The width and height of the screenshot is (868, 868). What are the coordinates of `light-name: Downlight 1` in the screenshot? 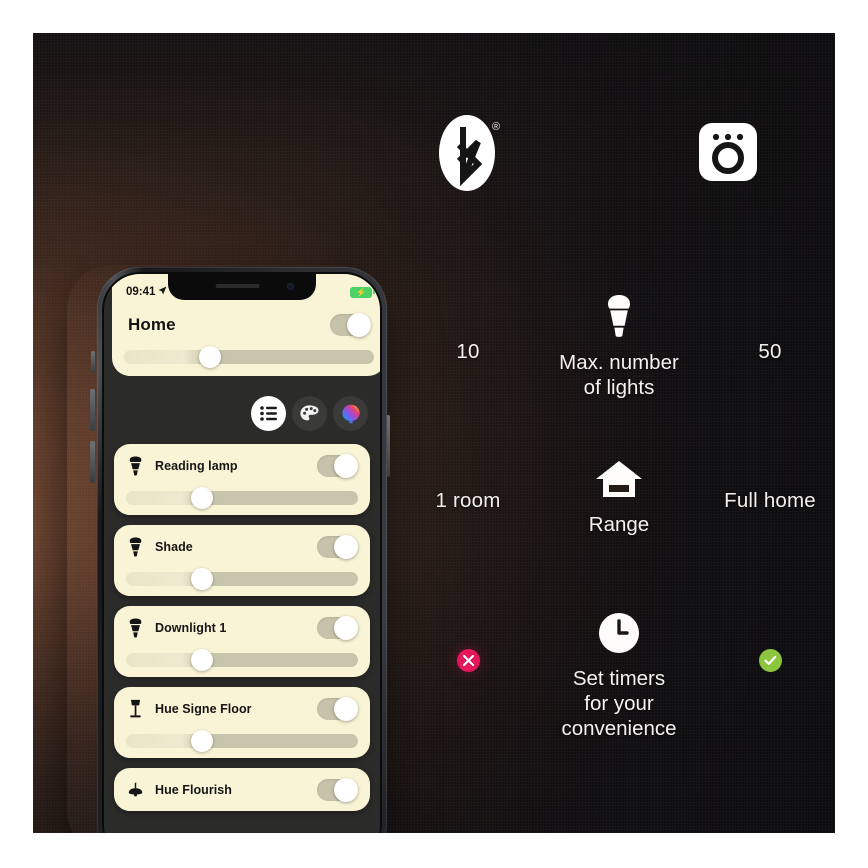 It's located at (191, 628).